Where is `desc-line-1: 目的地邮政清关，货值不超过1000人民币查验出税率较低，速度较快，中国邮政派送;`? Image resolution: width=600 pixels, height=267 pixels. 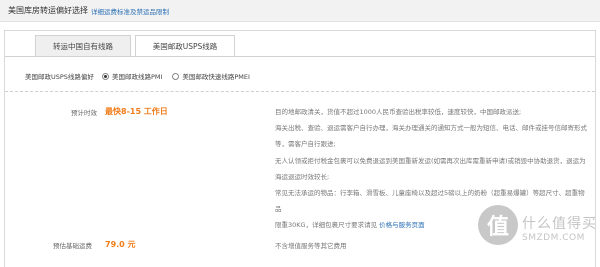
desc-line-1: 目的地邮政清关，货值不超过1000人民币查验出税率较低，速度较快，中国邮政派送; is located at coordinates (398, 112).